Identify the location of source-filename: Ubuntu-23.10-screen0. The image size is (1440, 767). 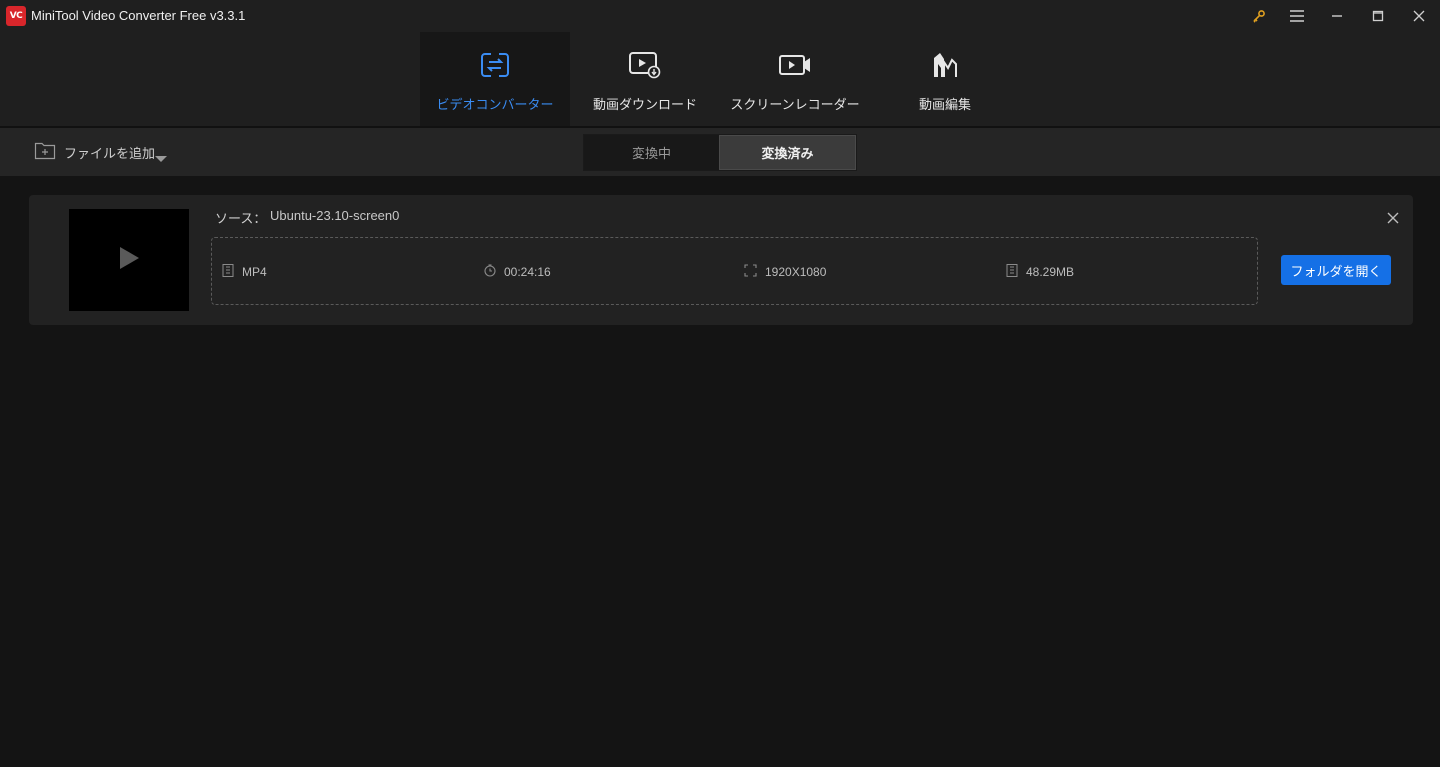
(335, 215).